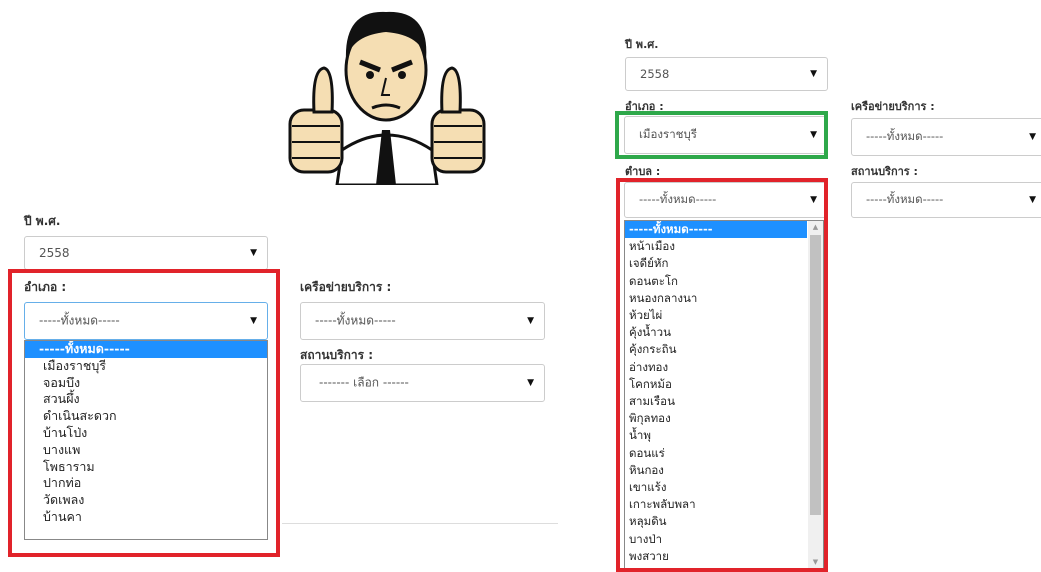 The image size is (1041, 572). What do you see at coordinates (422, 321) in the screenshot?
I see `left-network-select: -----ทั้งหมด----- ▼` at bounding box center [422, 321].